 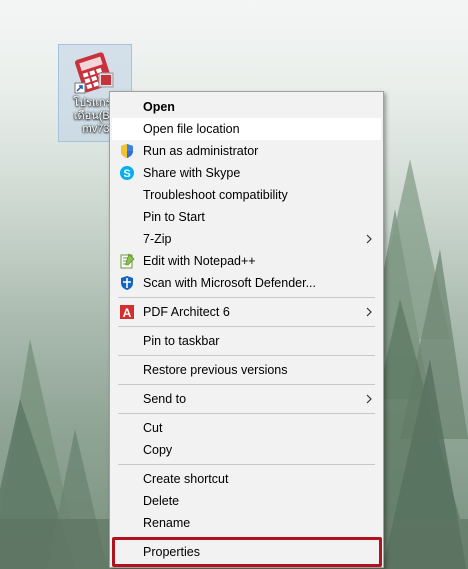 What do you see at coordinates (199, 261) in the screenshot?
I see `menu-item-label: Edit with Notepad++` at bounding box center [199, 261].